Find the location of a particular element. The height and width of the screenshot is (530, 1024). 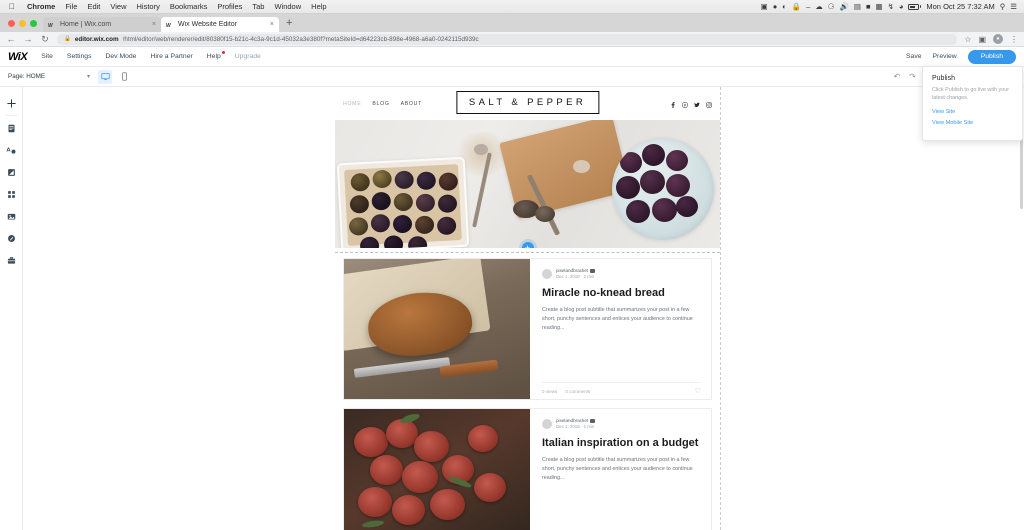

post-title: Miracle no-knead bread is located at coordinates (621, 293).